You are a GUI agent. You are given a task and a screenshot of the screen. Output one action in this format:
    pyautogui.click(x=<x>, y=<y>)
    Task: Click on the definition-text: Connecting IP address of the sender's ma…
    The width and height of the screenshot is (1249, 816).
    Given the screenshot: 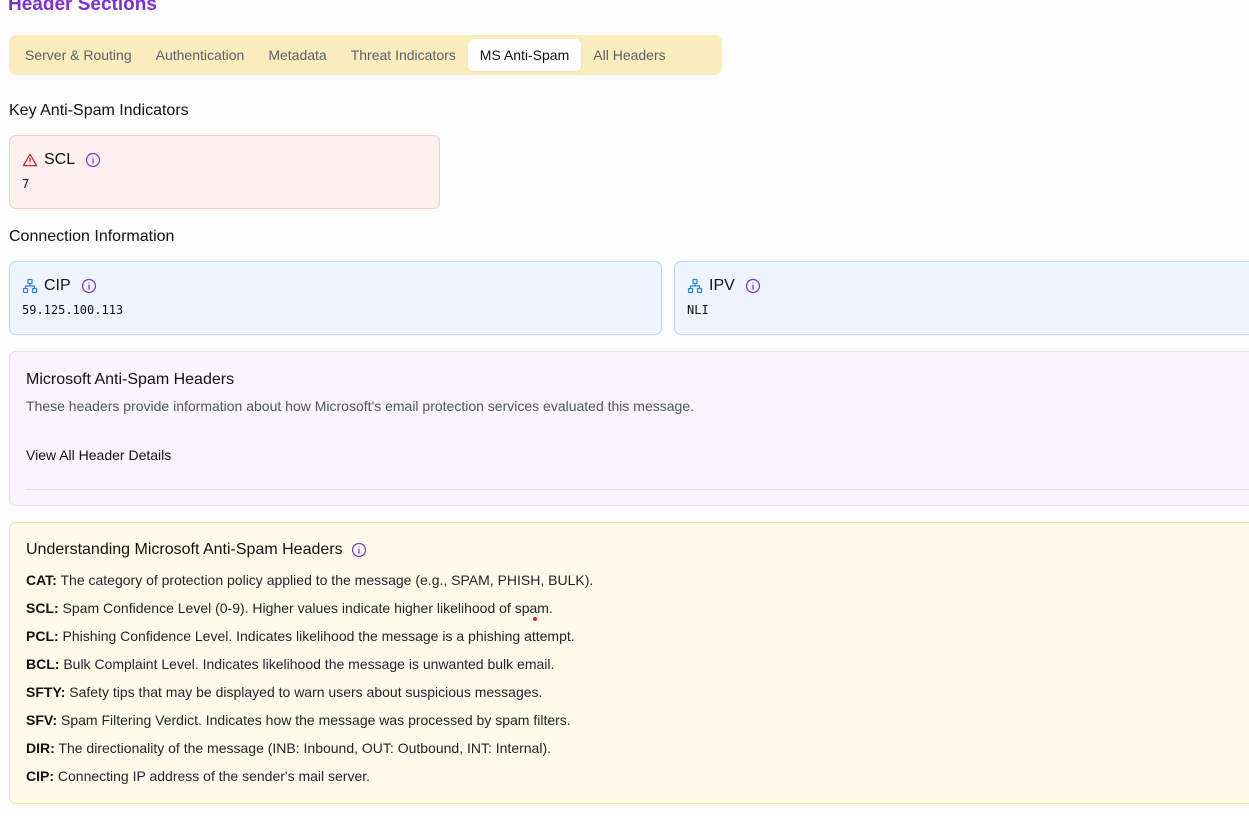 What is the action you would take?
    pyautogui.click(x=212, y=776)
    